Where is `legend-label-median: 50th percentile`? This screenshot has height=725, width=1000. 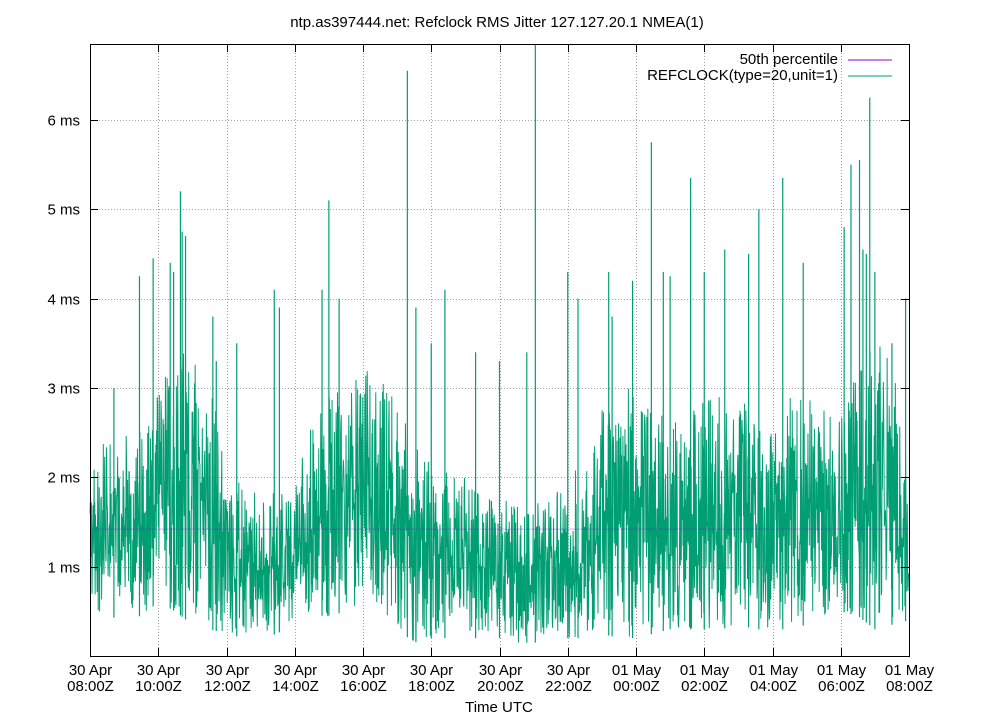
legend-label-median: 50th percentile is located at coordinates (789, 59).